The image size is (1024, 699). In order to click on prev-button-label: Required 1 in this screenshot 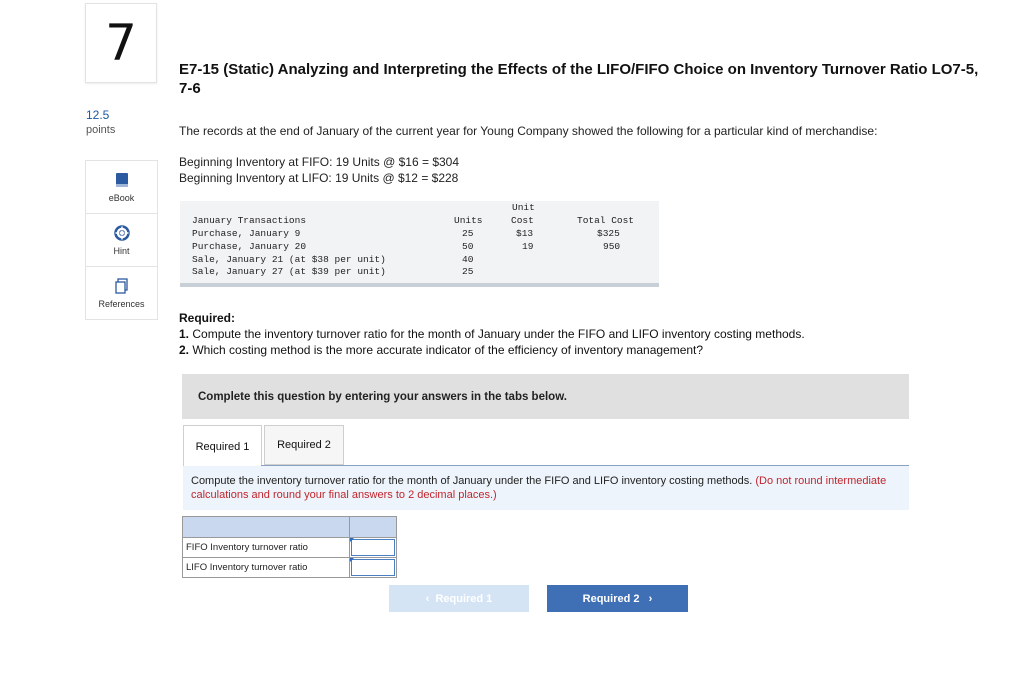, I will do `click(464, 598)`.